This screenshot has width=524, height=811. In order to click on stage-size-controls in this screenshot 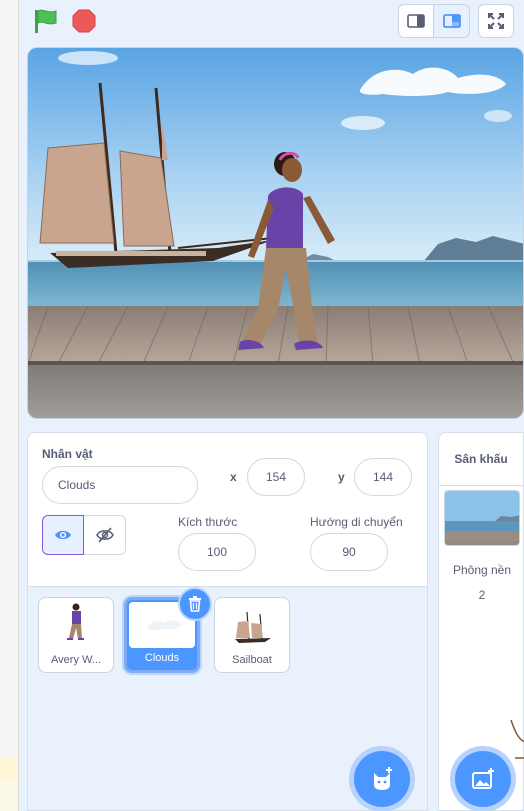, I will do `click(456, 21)`.